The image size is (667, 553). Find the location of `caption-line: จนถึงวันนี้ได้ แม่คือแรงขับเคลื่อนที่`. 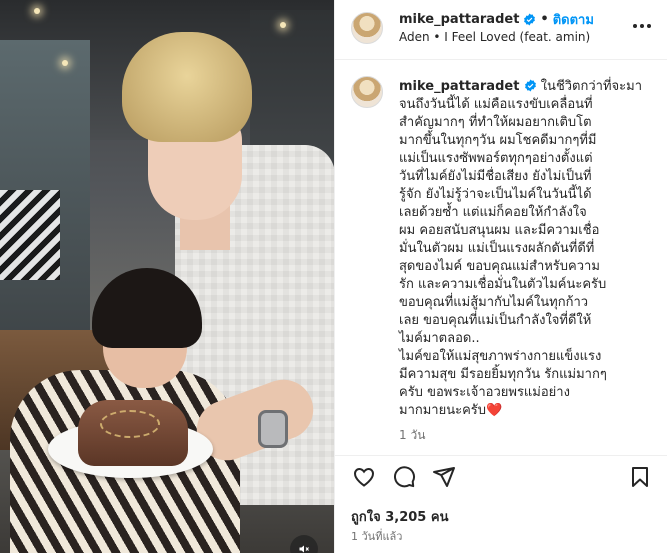

caption-line: จนถึงวันนี้ได้ แม่คือแรงขับเคลื่อนที่ is located at coordinates (496, 104).